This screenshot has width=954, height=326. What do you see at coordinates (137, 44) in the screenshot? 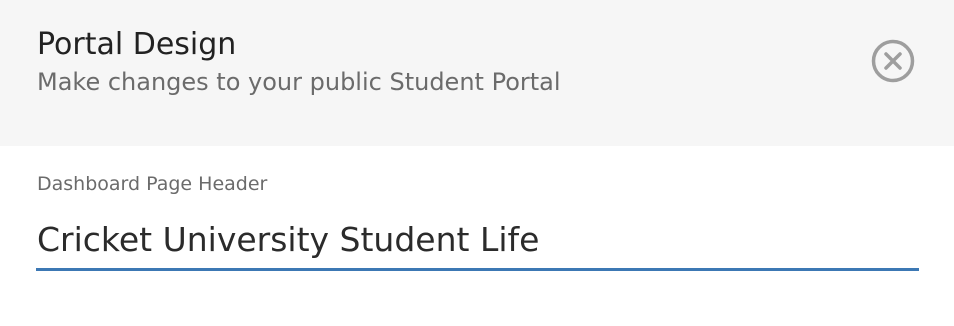
I see `panel-title: Portal Design` at bounding box center [137, 44].